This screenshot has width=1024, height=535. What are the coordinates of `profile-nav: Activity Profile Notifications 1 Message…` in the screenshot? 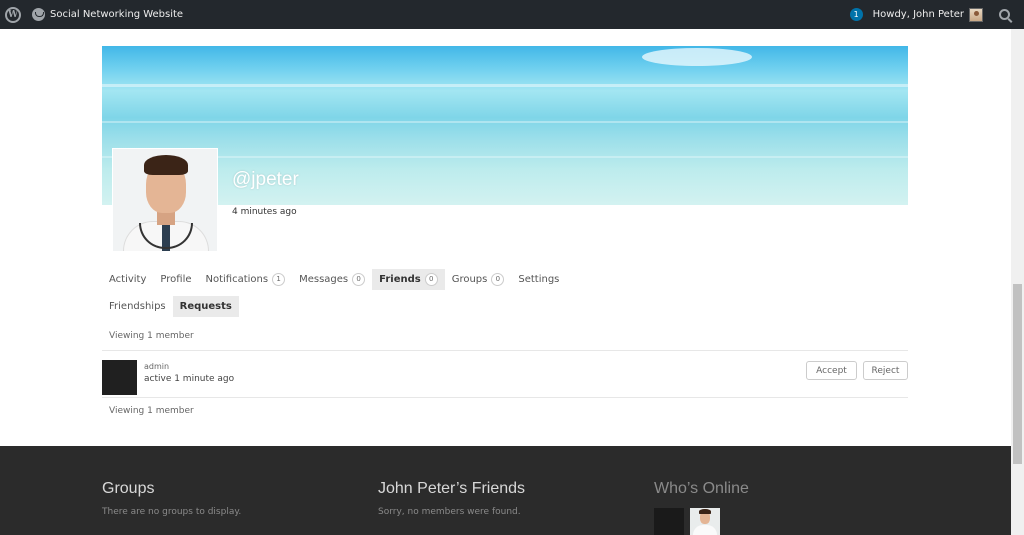 It's located at (334, 279).